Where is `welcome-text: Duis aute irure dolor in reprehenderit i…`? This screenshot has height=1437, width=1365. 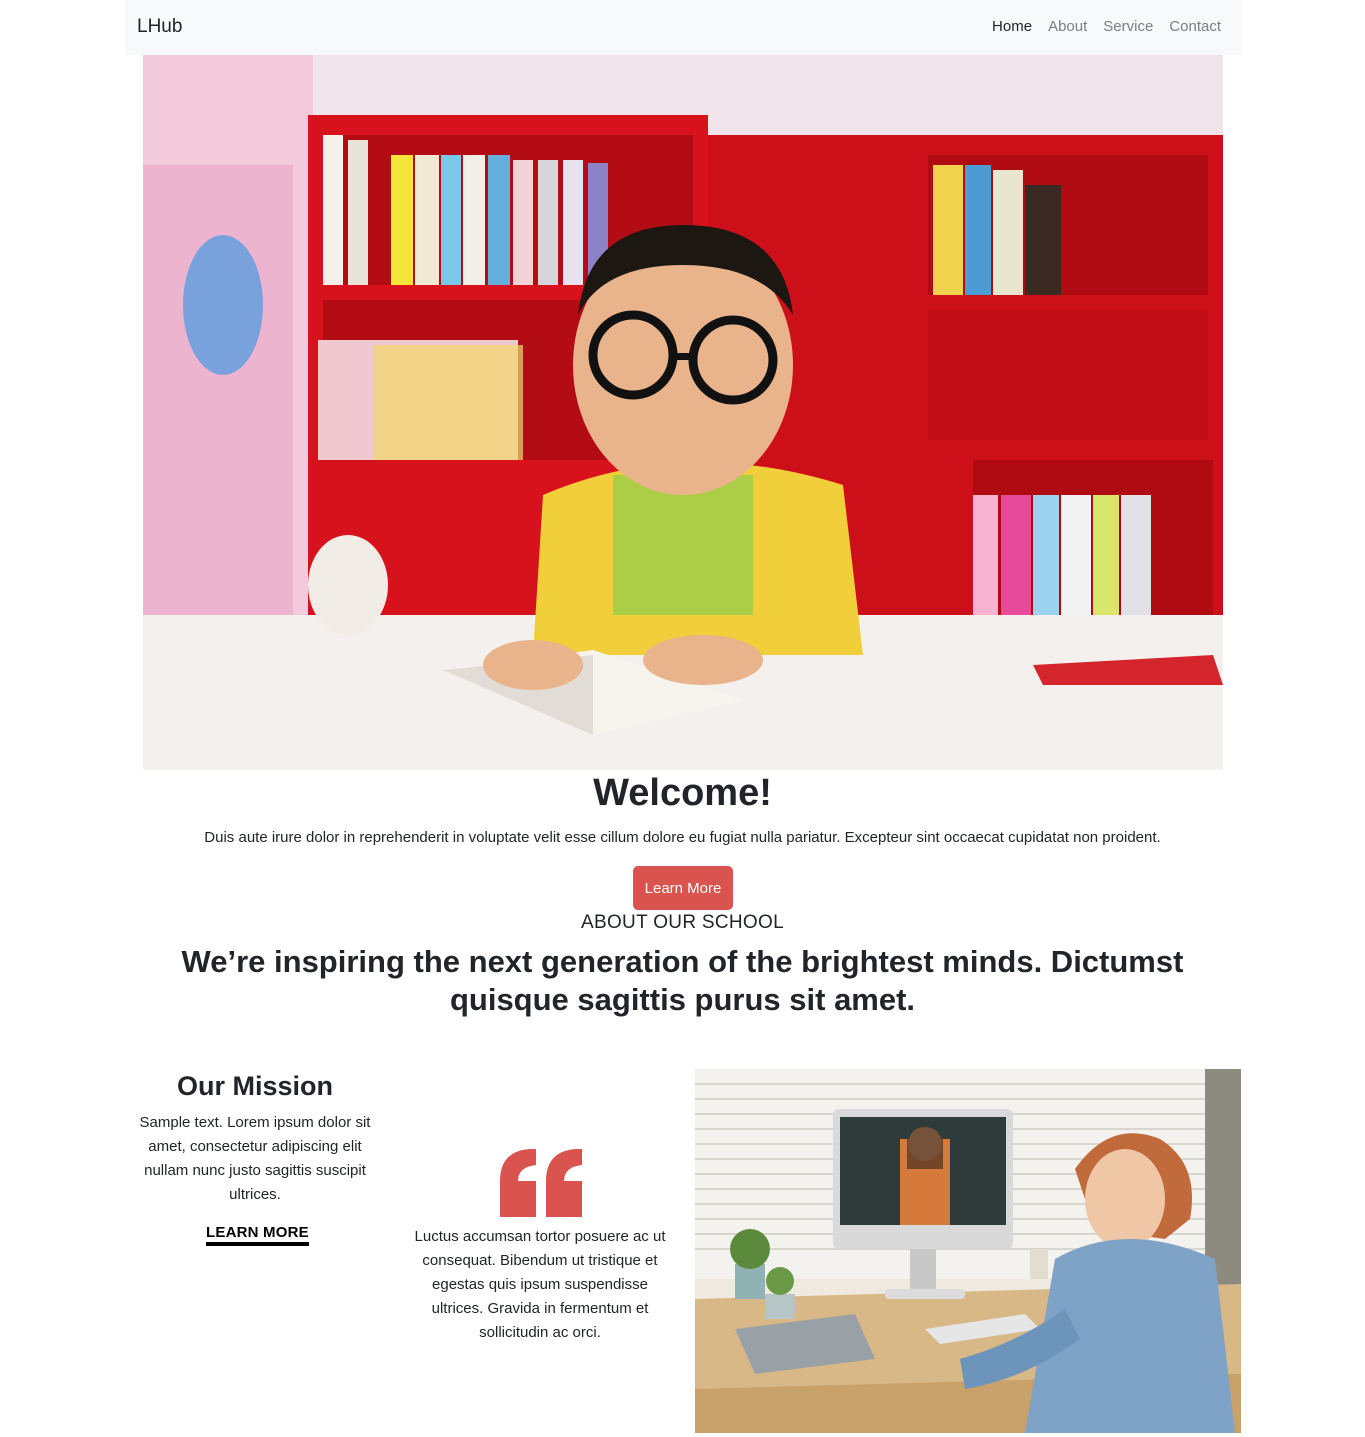 welcome-text: Duis aute irure dolor in reprehenderit i… is located at coordinates (682, 837).